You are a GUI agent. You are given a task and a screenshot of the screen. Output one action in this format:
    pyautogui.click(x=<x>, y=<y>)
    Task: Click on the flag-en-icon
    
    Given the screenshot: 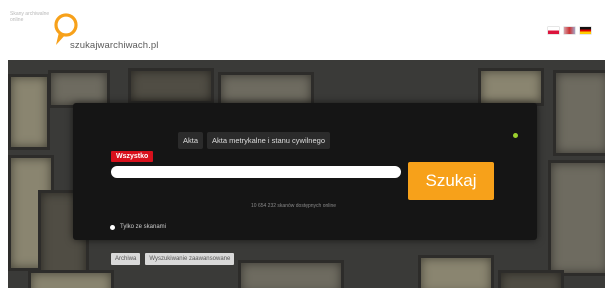 What is the action you would take?
    pyautogui.click(x=569, y=30)
    